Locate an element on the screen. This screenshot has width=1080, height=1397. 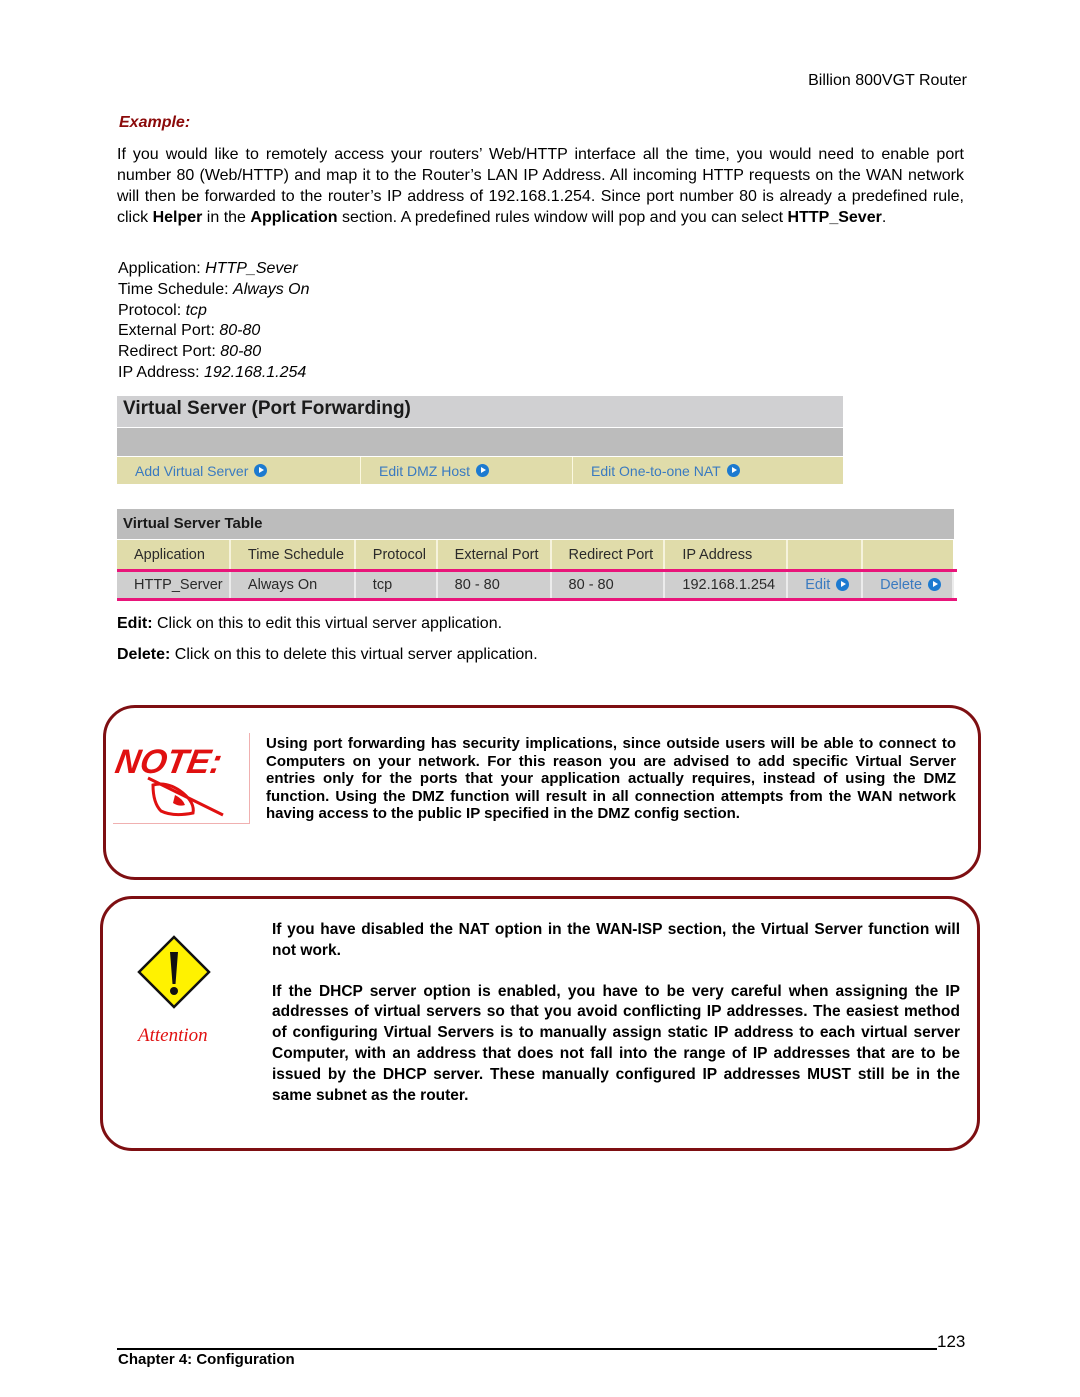
setting-protocol: Protocol: tcp is located at coordinates (213, 311).